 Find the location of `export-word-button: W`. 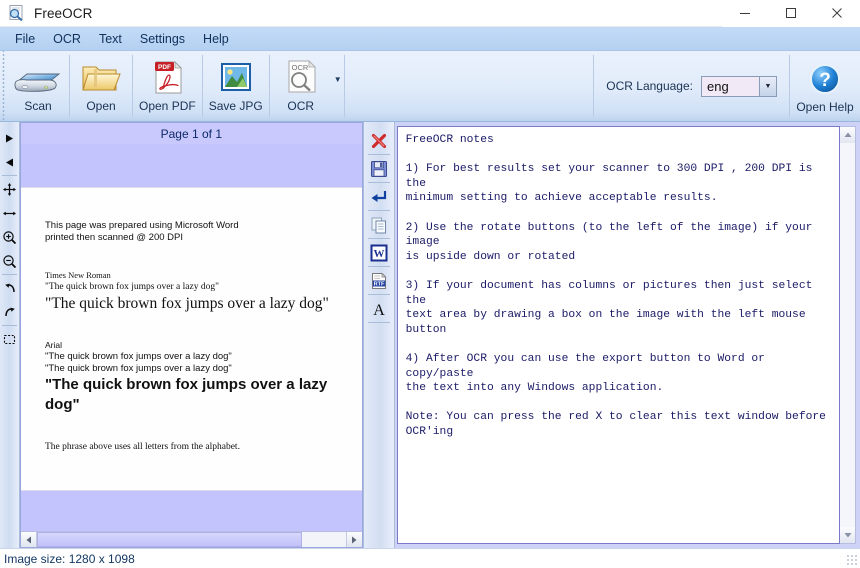

export-word-button: W is located at coordinates (379, 252).